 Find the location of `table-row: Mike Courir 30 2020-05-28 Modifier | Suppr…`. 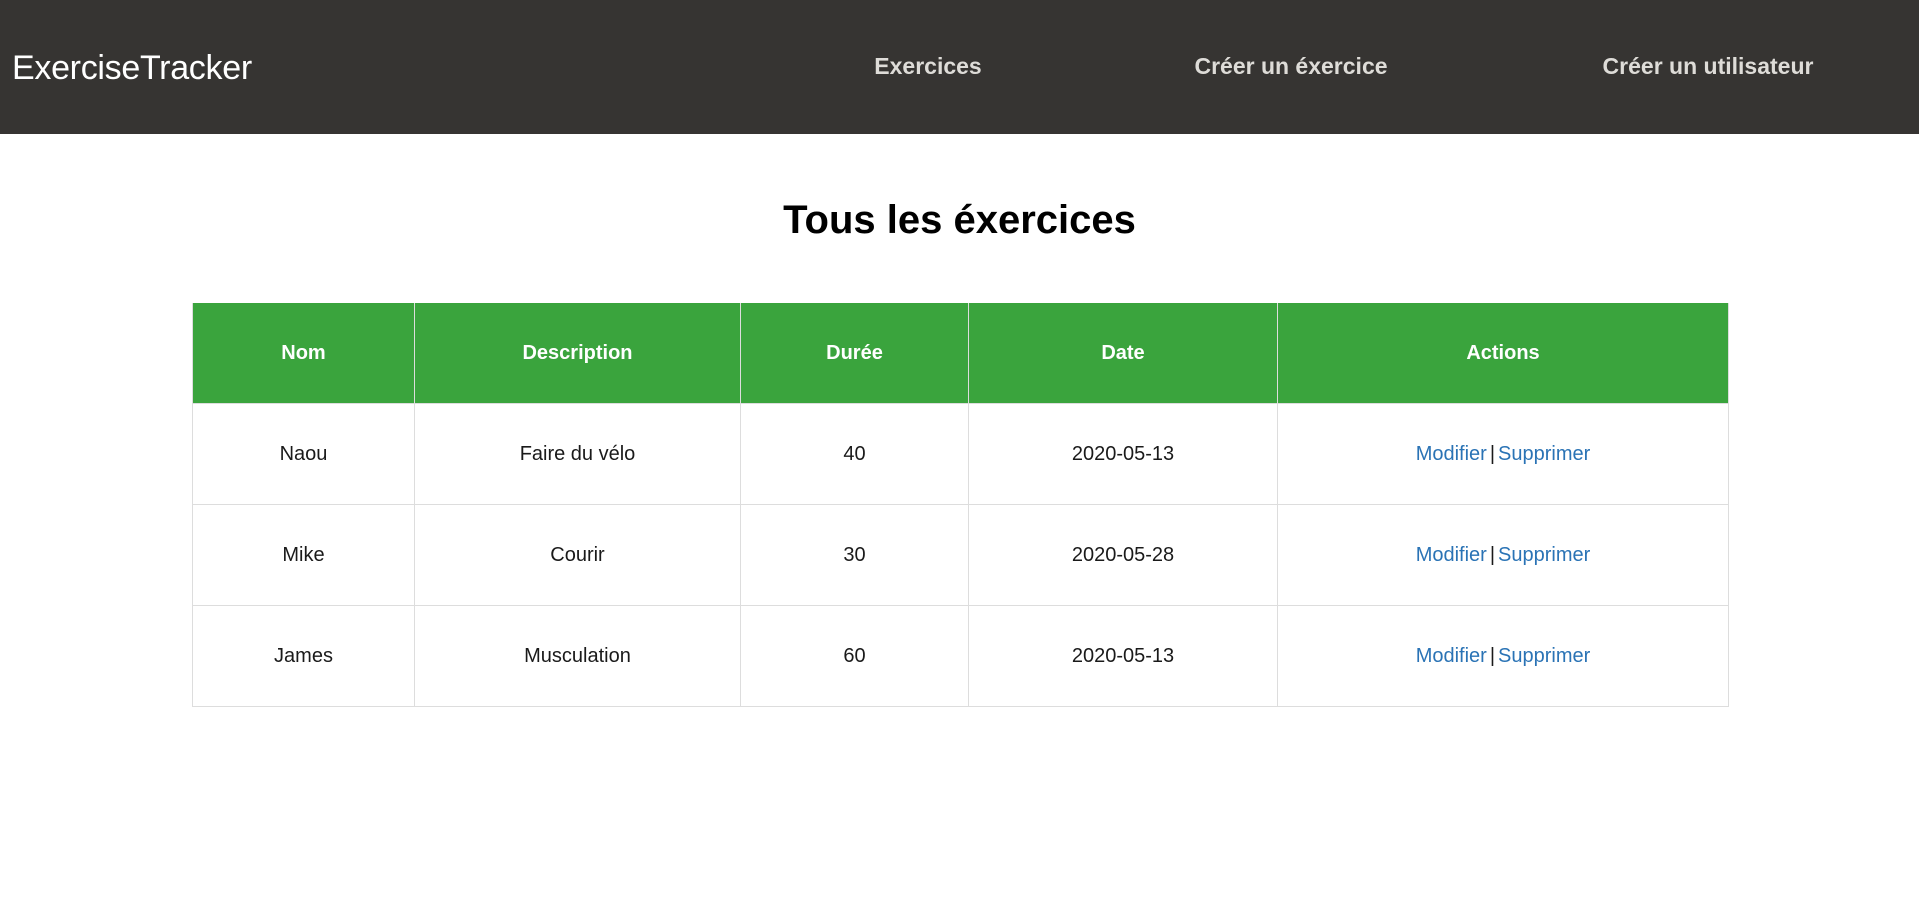

table-row: Mike Courir 30 2020-05-28 Modifier | Suppr… is located at coordinates (960, 555).